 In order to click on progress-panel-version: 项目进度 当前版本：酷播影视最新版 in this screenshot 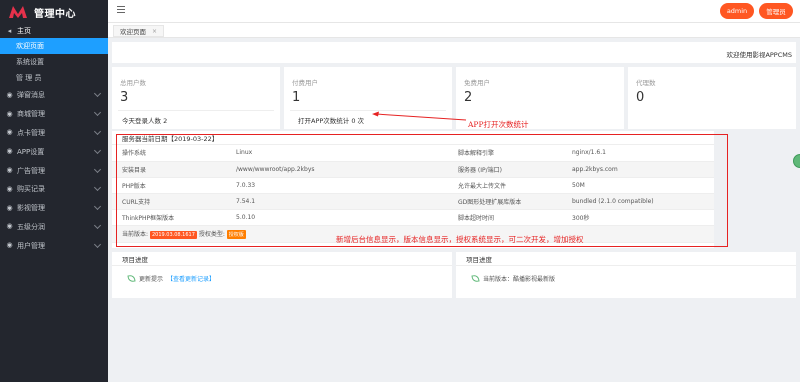, I will do `click(626, 275)`.